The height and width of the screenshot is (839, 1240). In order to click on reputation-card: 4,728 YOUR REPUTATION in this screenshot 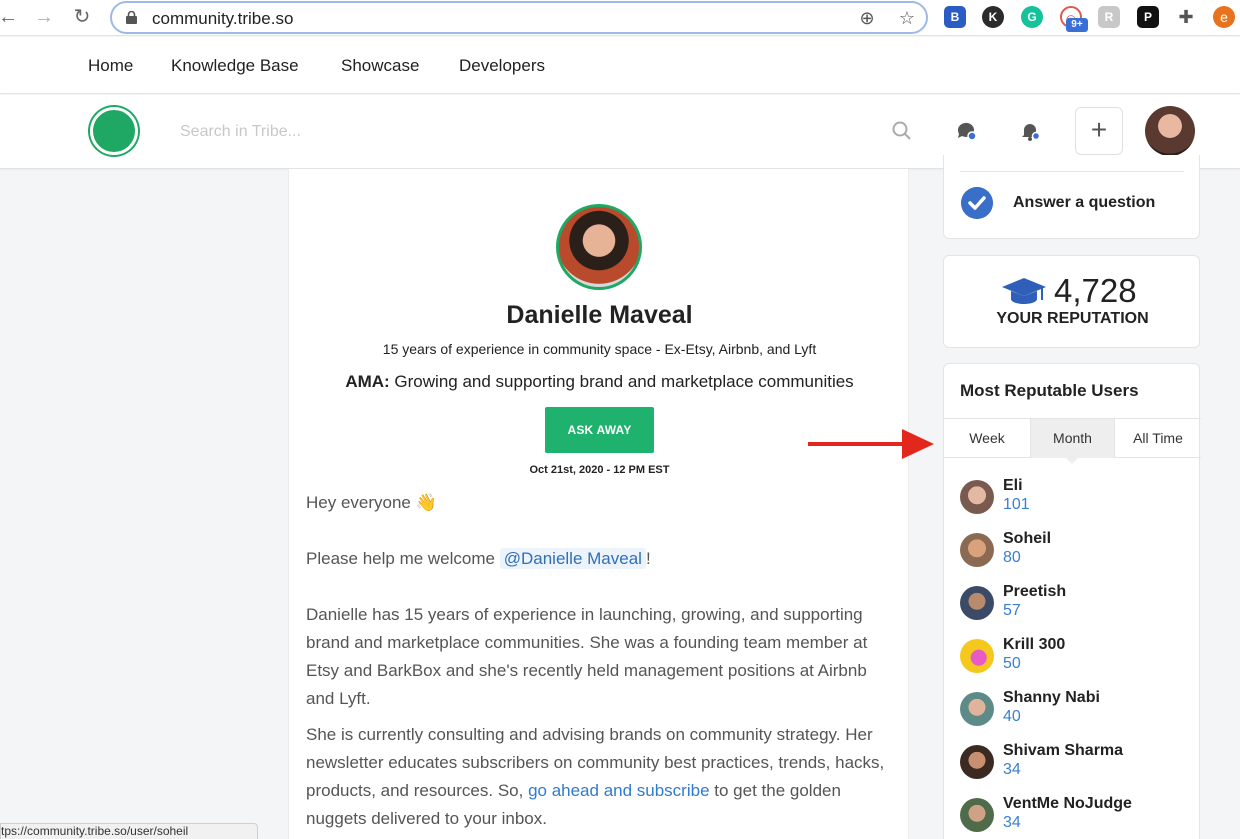, I will do `click(1071, 301)`.